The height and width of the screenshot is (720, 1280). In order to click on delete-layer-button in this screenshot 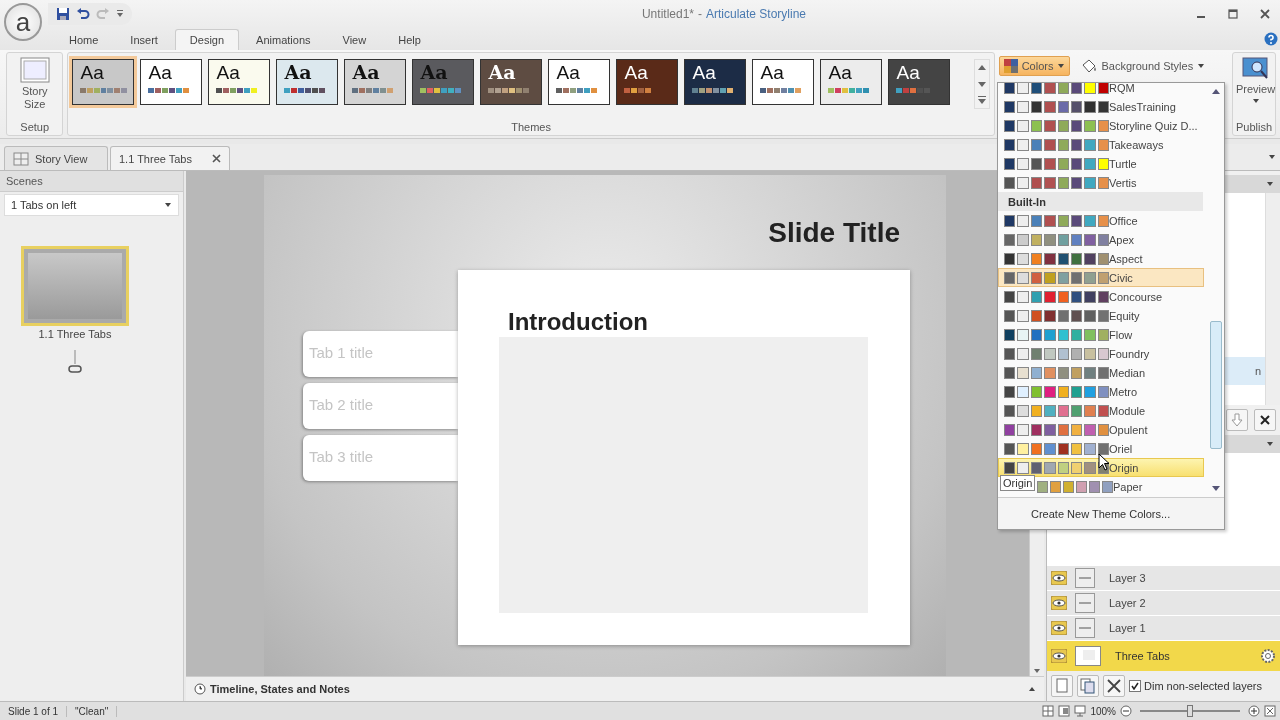, I will do `click(1114, 686)`.